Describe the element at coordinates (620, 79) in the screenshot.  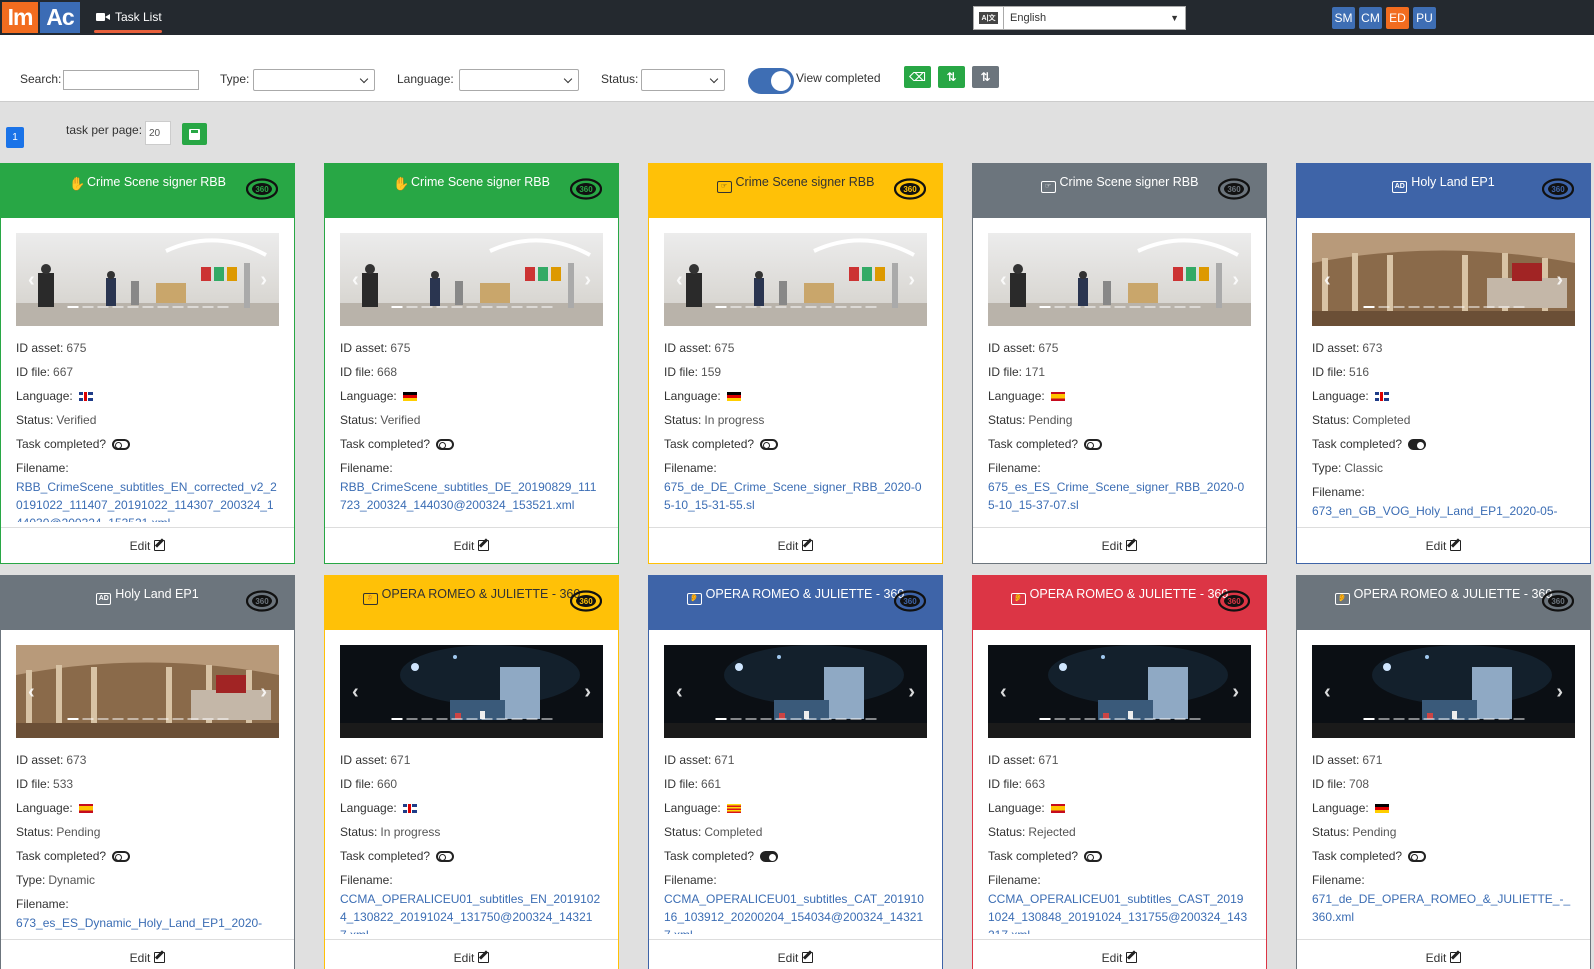
I see `status-label: Status:` at that location.